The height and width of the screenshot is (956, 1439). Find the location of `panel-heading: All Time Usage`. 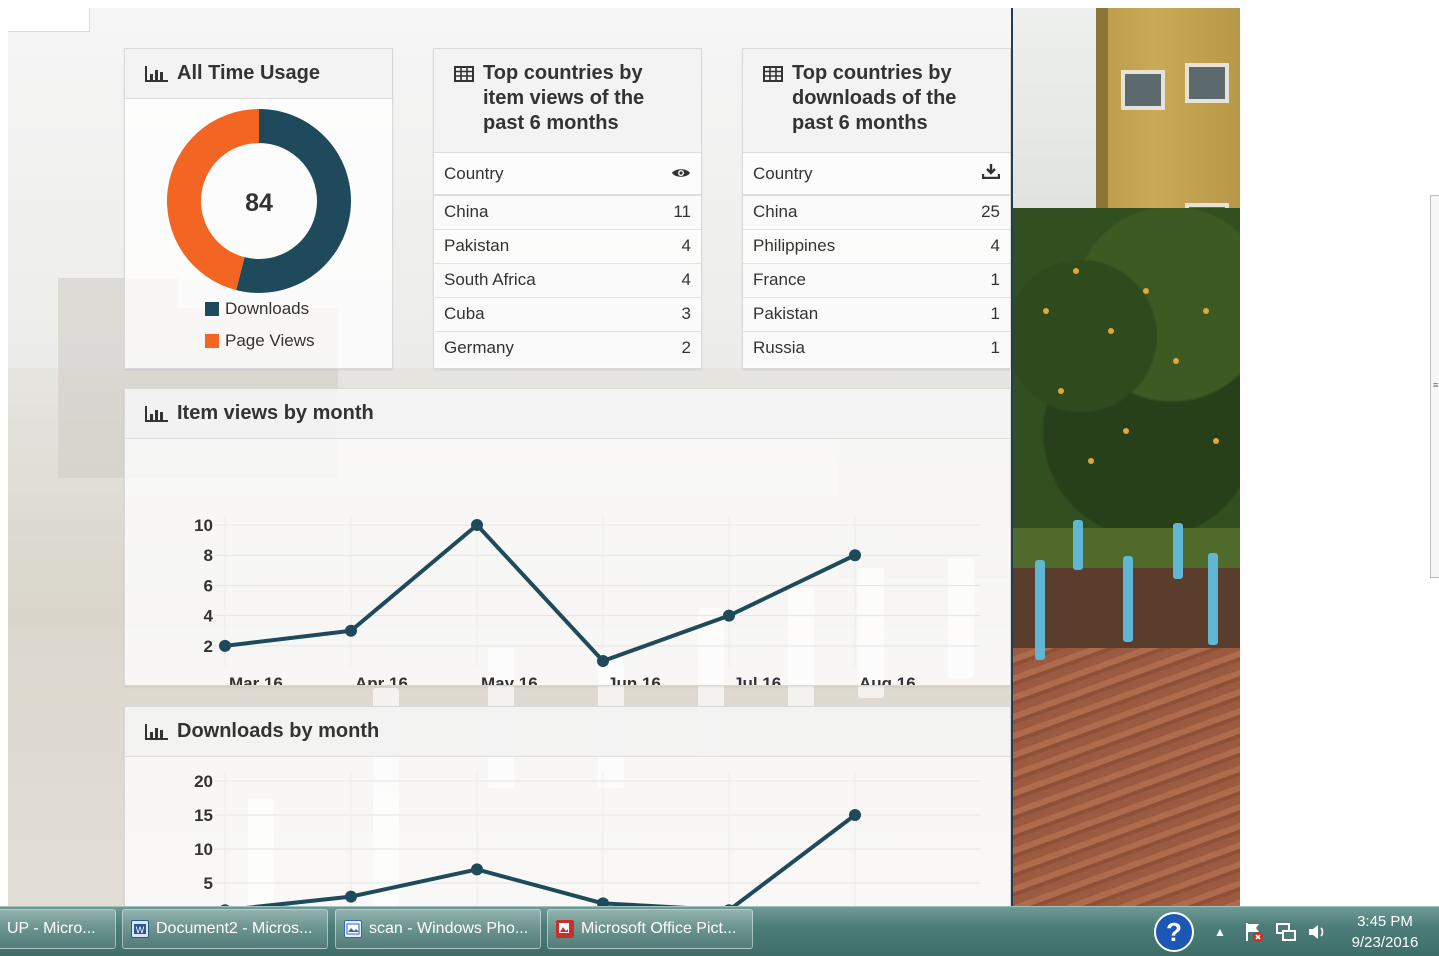

panel-heading: All Time Usage is located at coordinates (258, 74).